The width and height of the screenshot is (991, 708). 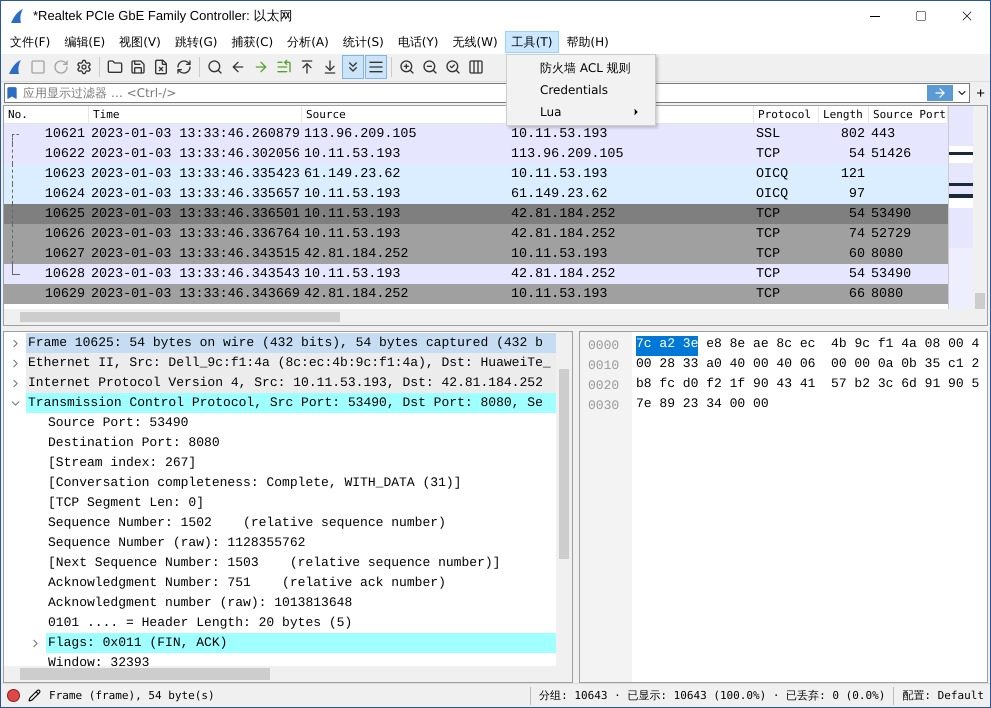 What do you see at coordinates (407, 67) in the screenshot?
I see `zoom-in-icon` at bounding box center [407, 67].